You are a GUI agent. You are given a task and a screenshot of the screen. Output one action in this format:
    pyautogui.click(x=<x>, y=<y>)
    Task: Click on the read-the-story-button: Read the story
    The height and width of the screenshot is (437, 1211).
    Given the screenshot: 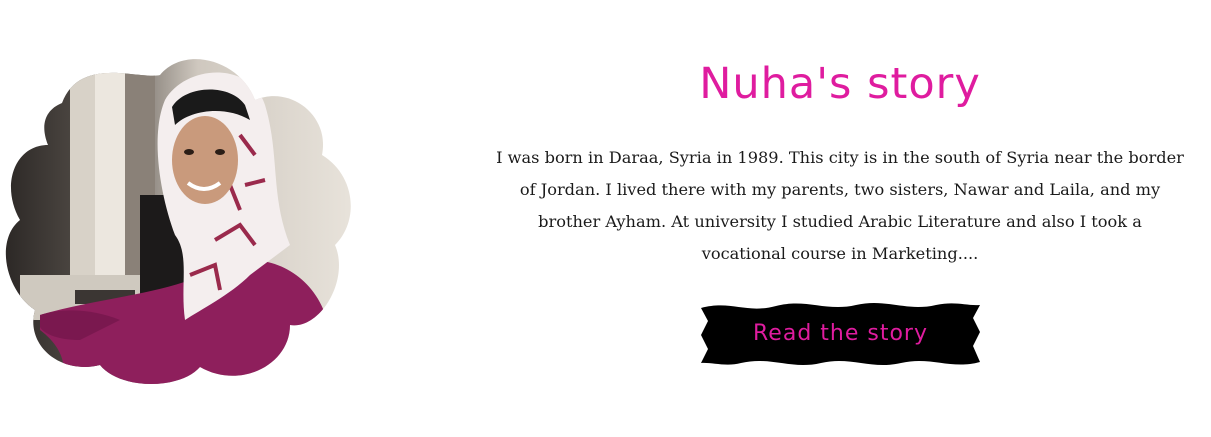 What is the action you would take?
    pyautogui.click(x=840, y=334)
    